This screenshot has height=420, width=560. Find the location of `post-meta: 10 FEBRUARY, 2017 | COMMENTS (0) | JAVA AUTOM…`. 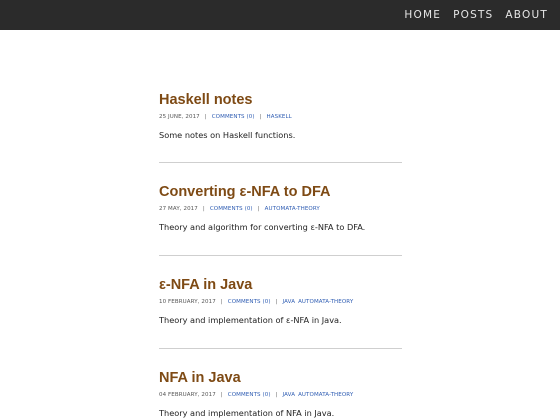

post-meta: 10 FEBRUARY, 2017 | COMMENTS (0) | JAVA AUTOM… is located at coordinates (280, 302).